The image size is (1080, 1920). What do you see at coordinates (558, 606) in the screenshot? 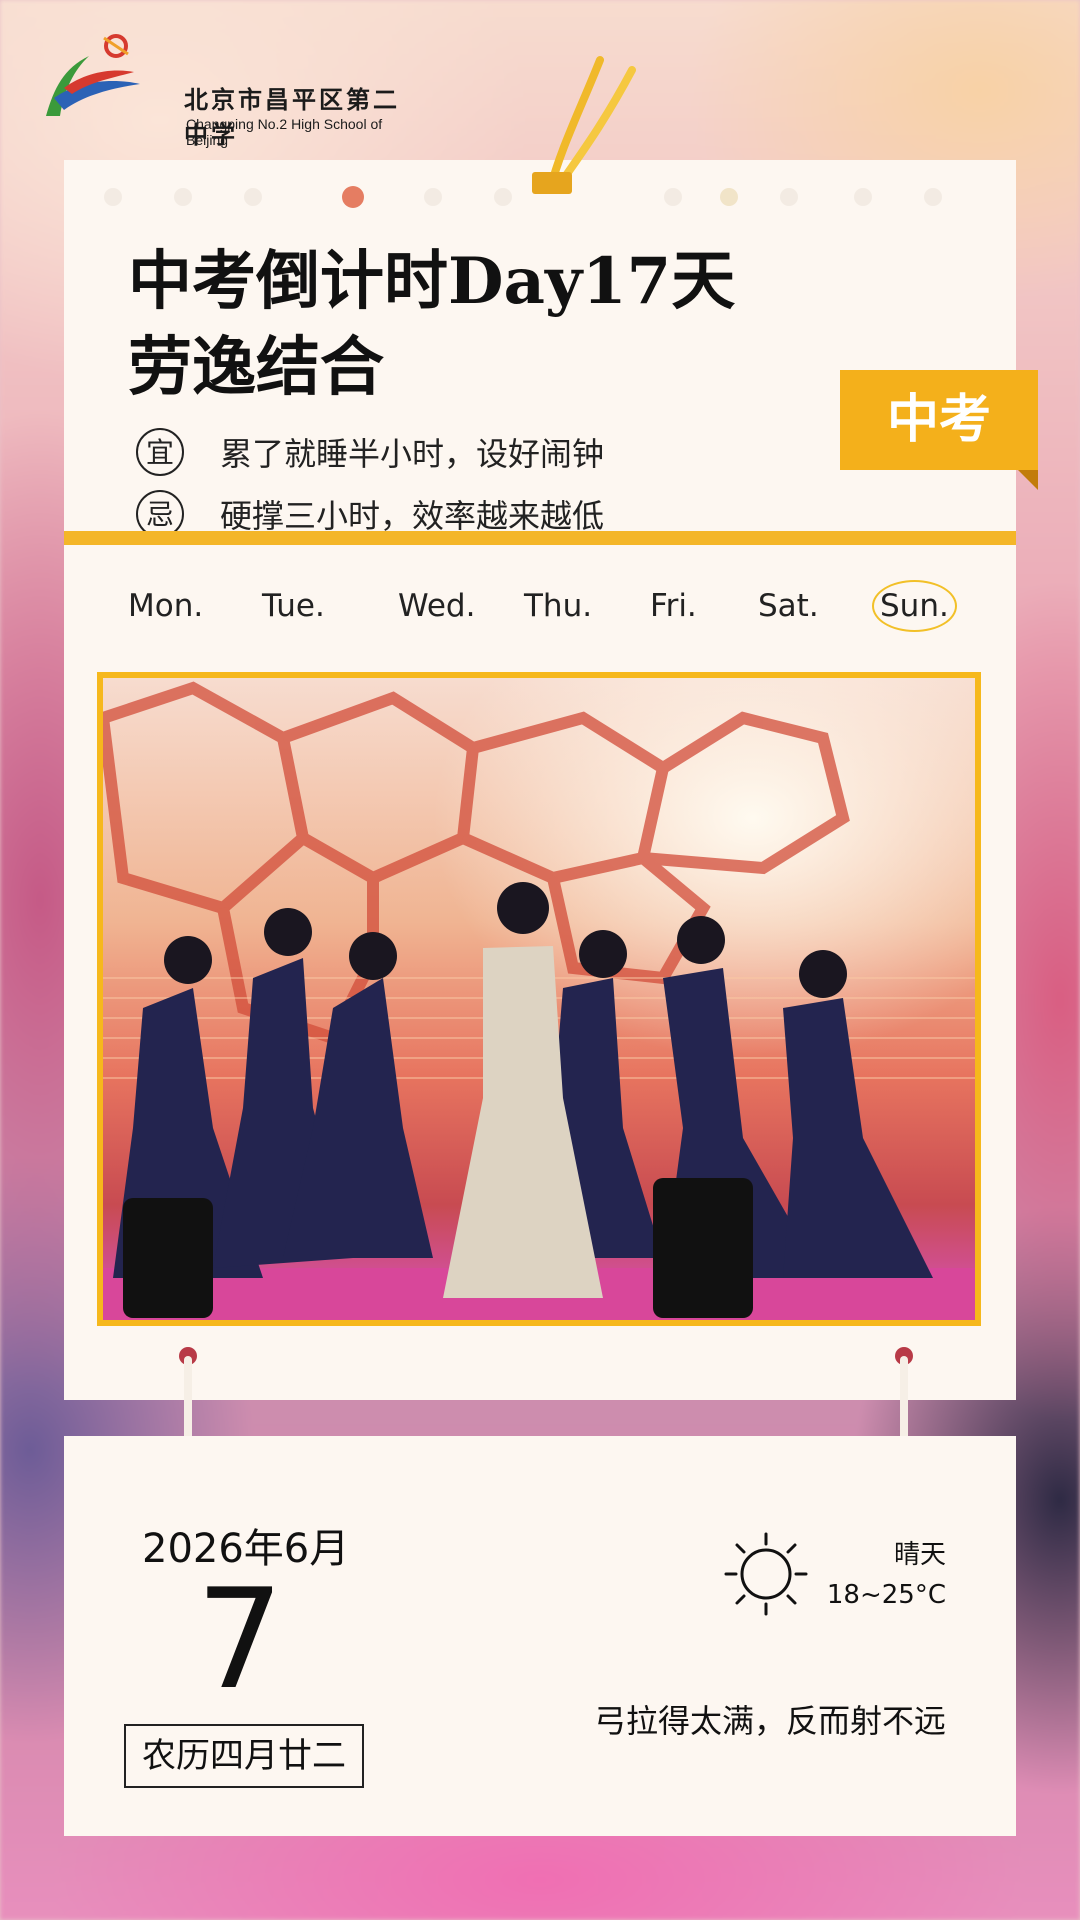
I see `weekday-thu: Thu.` at bounding box center [558, 606].